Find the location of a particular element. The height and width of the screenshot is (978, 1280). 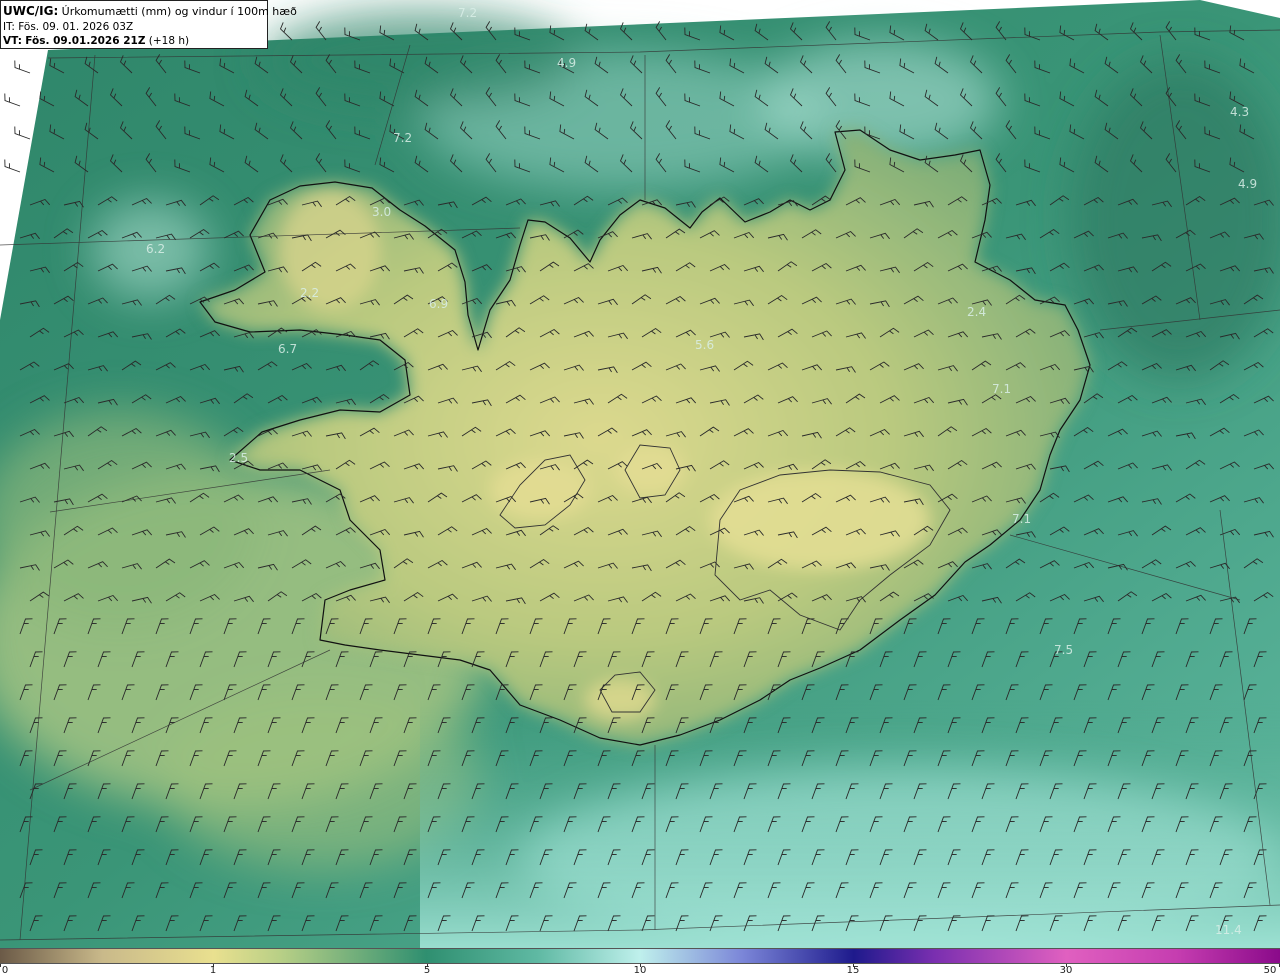

colorbar-tick-label: 30 is located at coordinates (1066, 970).